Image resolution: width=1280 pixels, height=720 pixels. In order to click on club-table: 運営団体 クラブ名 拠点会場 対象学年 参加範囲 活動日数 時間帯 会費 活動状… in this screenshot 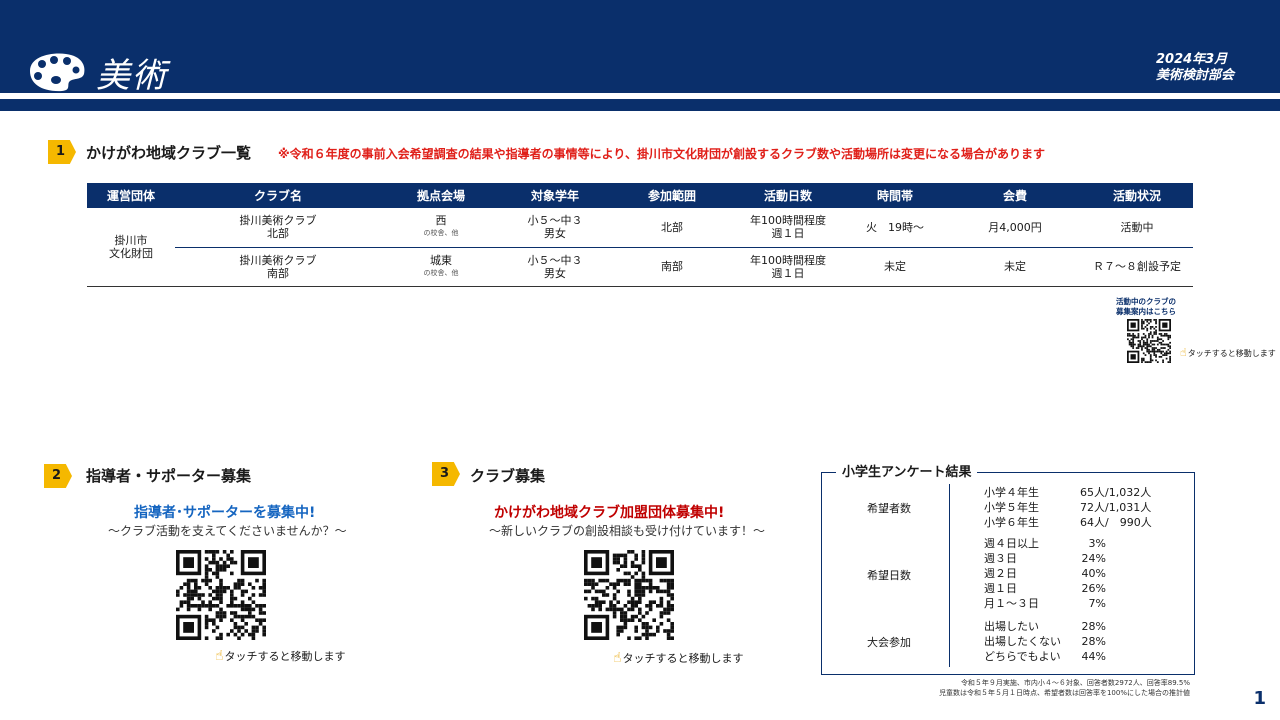, I will do `click(640, 235)`.